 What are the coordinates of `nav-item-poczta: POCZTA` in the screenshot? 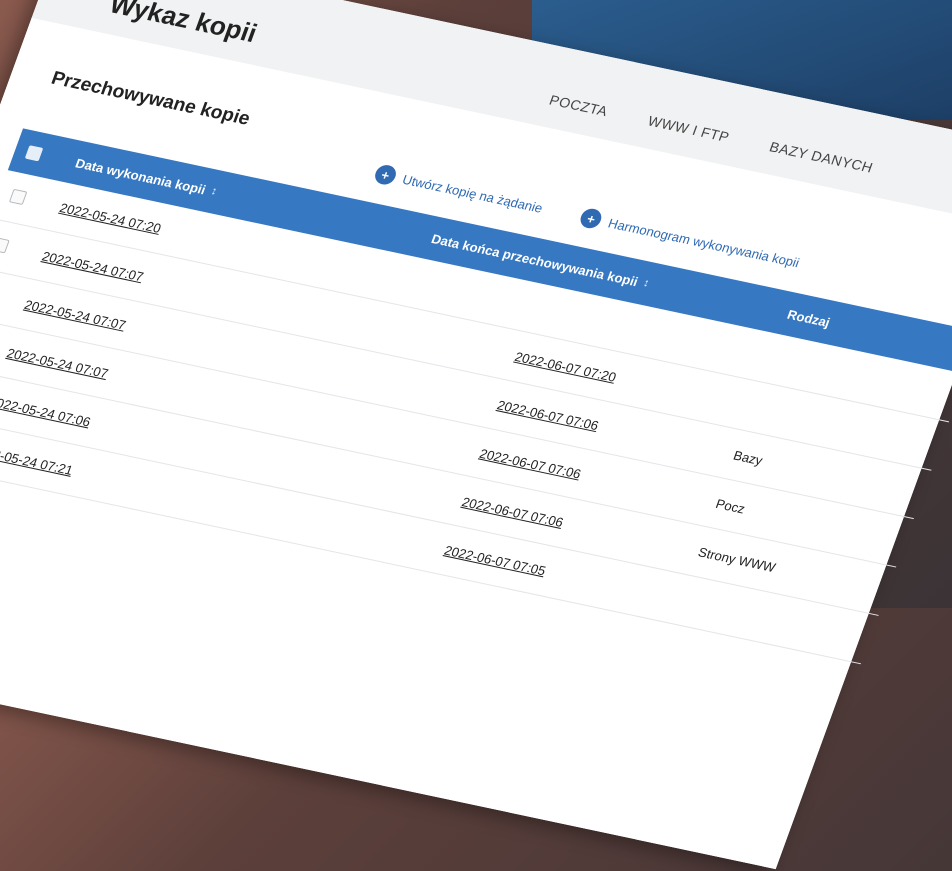 It's located at (578, 105).